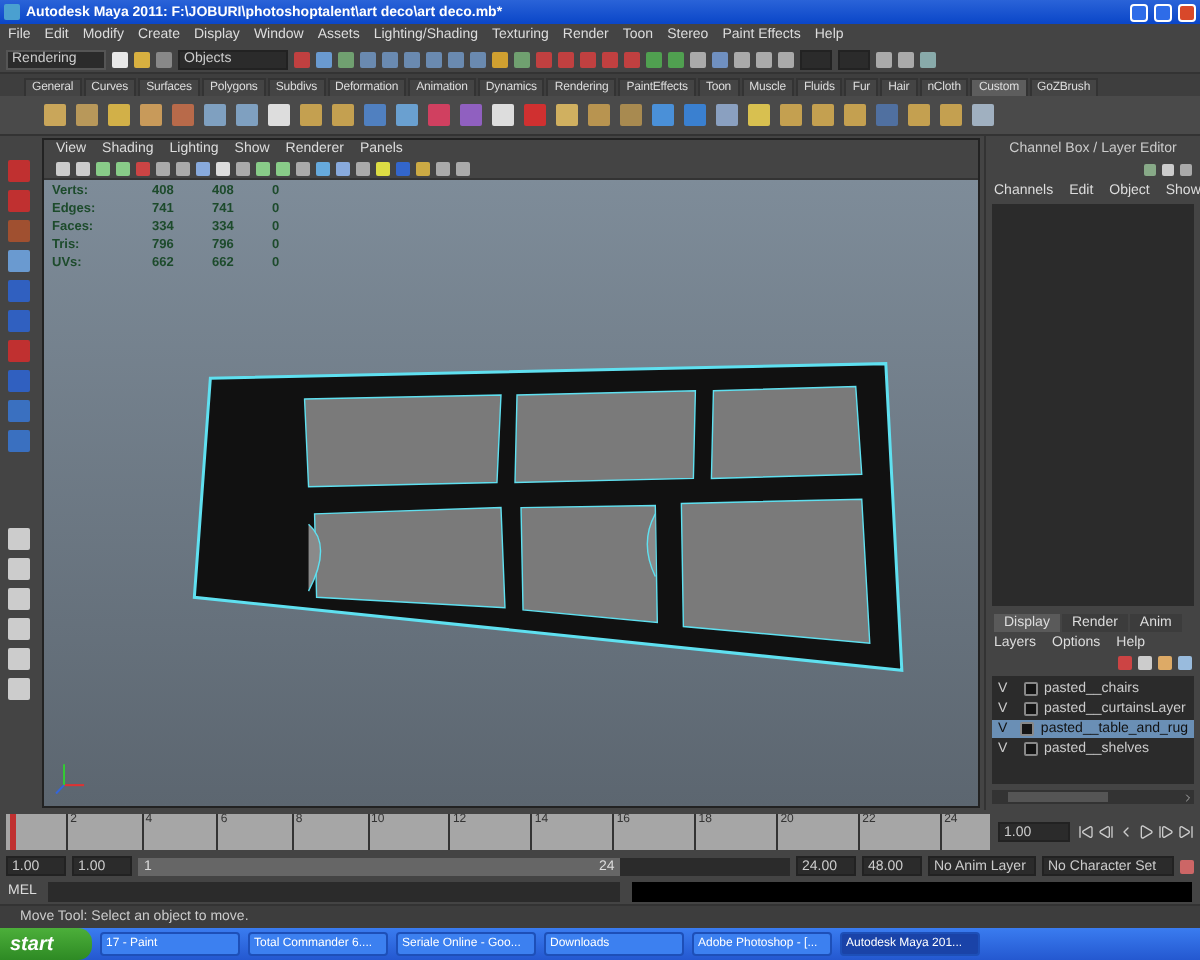 The image size is (1200, 960). What do you see at coordinates (1106, 832) in the screenshot?
I see `step-back-icon` at bounding box center [1106, 832].